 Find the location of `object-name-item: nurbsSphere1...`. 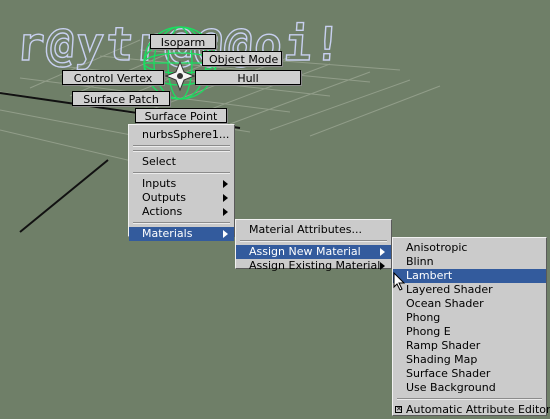

object-name-item: nurbsSphere1... is located at coordinates (181, 135).